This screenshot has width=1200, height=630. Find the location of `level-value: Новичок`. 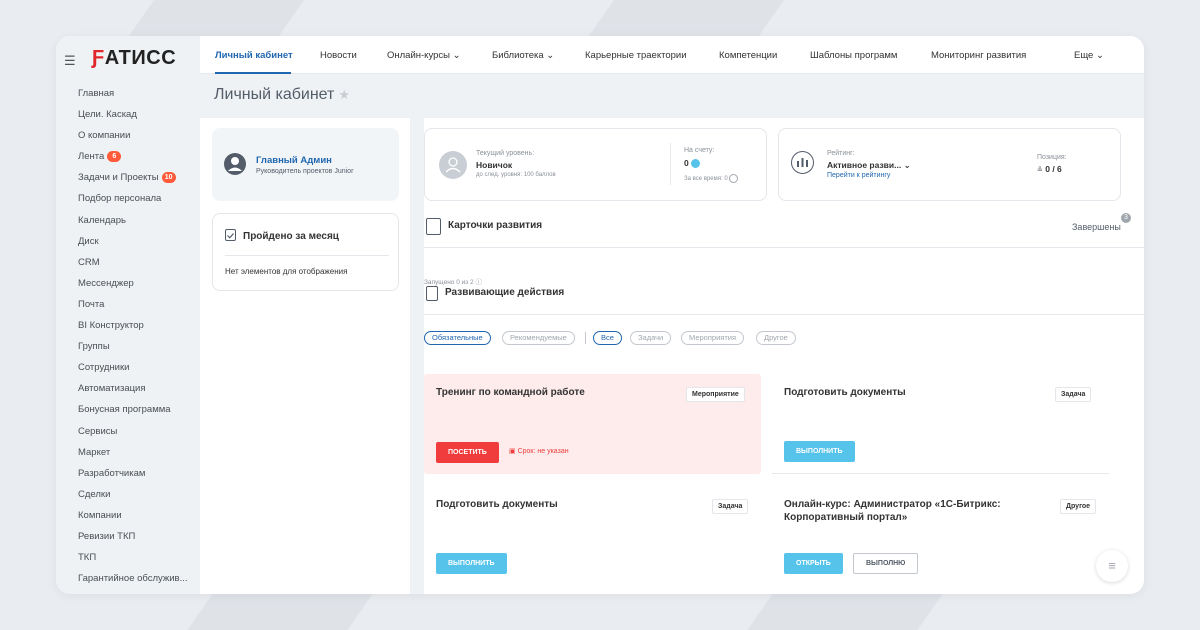

level-value: Новичок is located at coordinates (494, 165).